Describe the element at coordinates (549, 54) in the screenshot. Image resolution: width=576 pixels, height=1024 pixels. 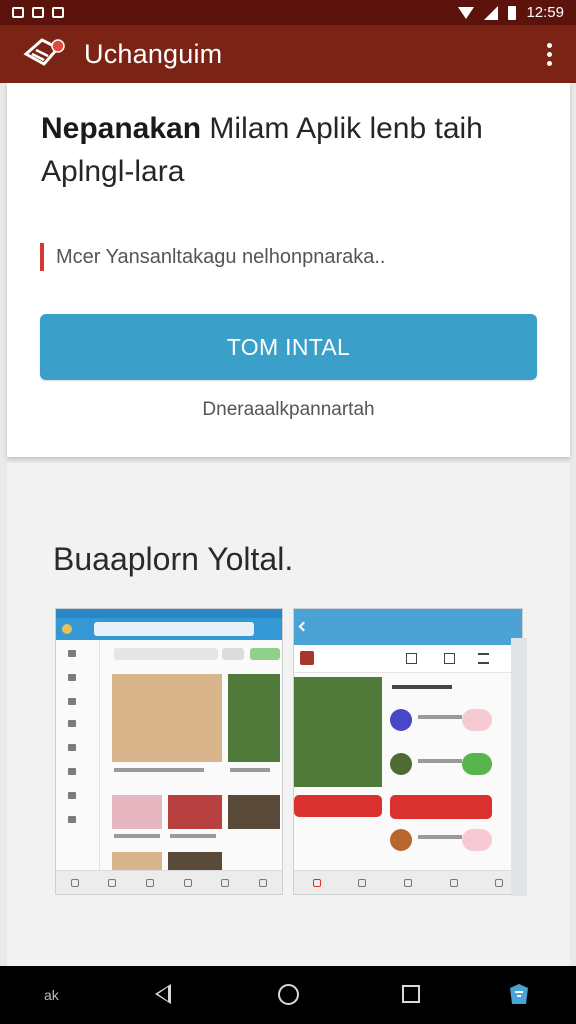
I see `overflow-menu-icon` at that location.